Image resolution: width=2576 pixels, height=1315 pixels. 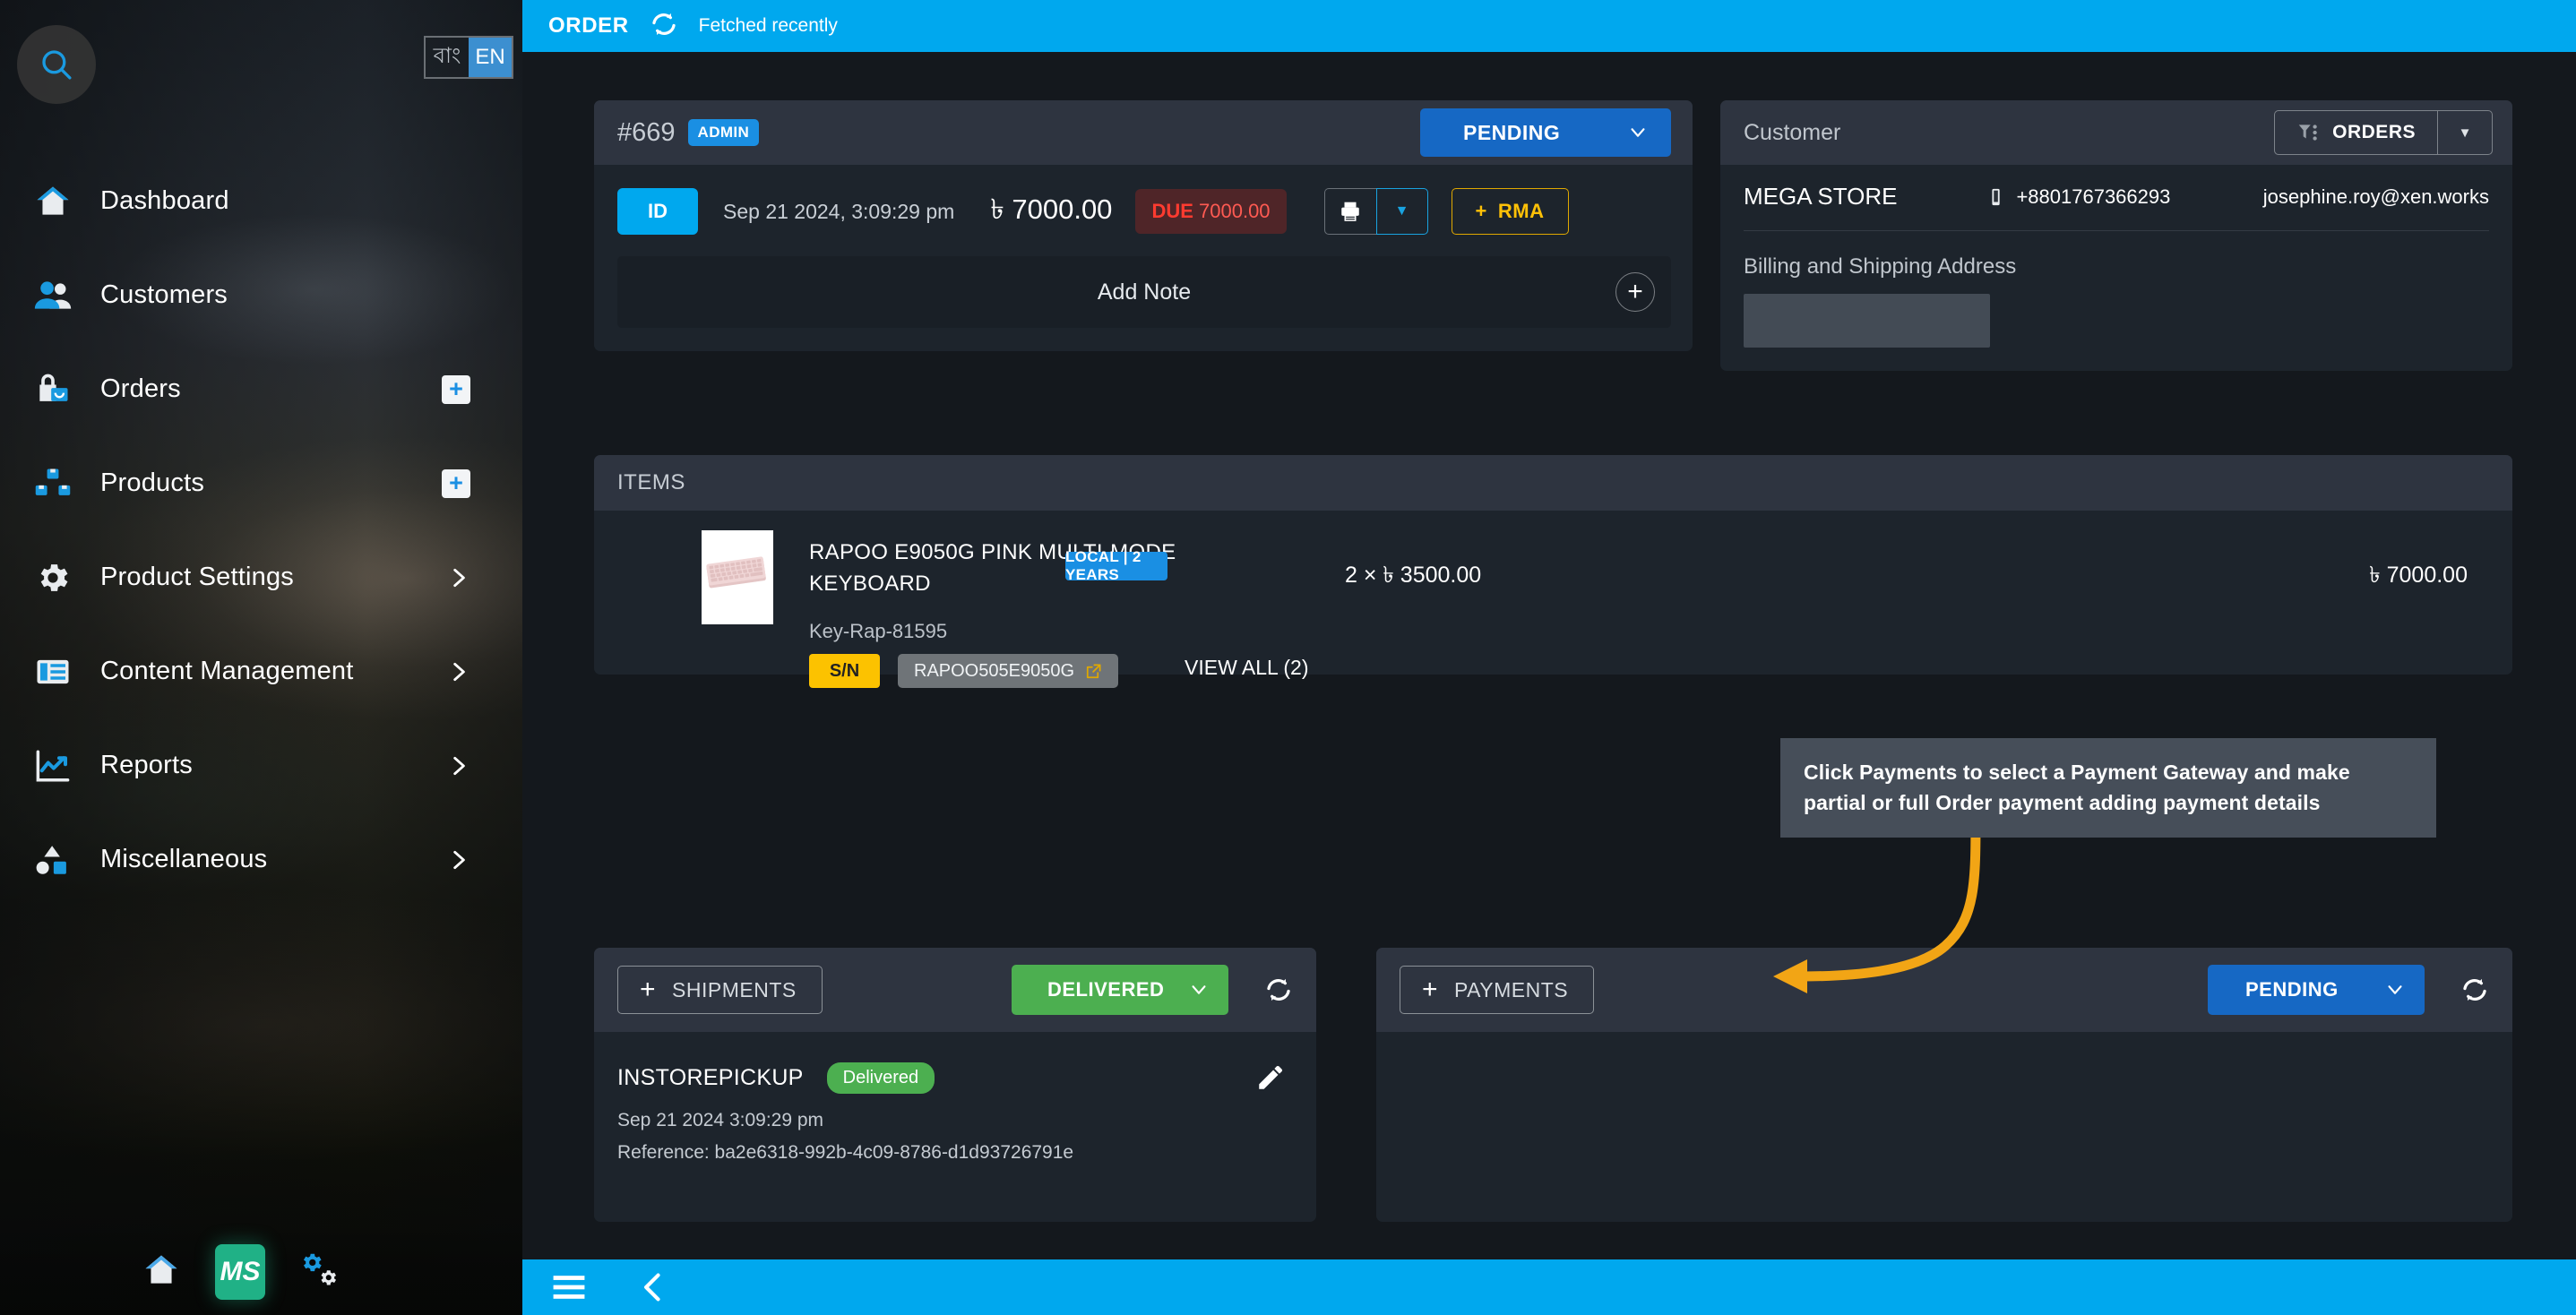 I want to click on edit-shipment-button, so click(x=1270, y=1077).